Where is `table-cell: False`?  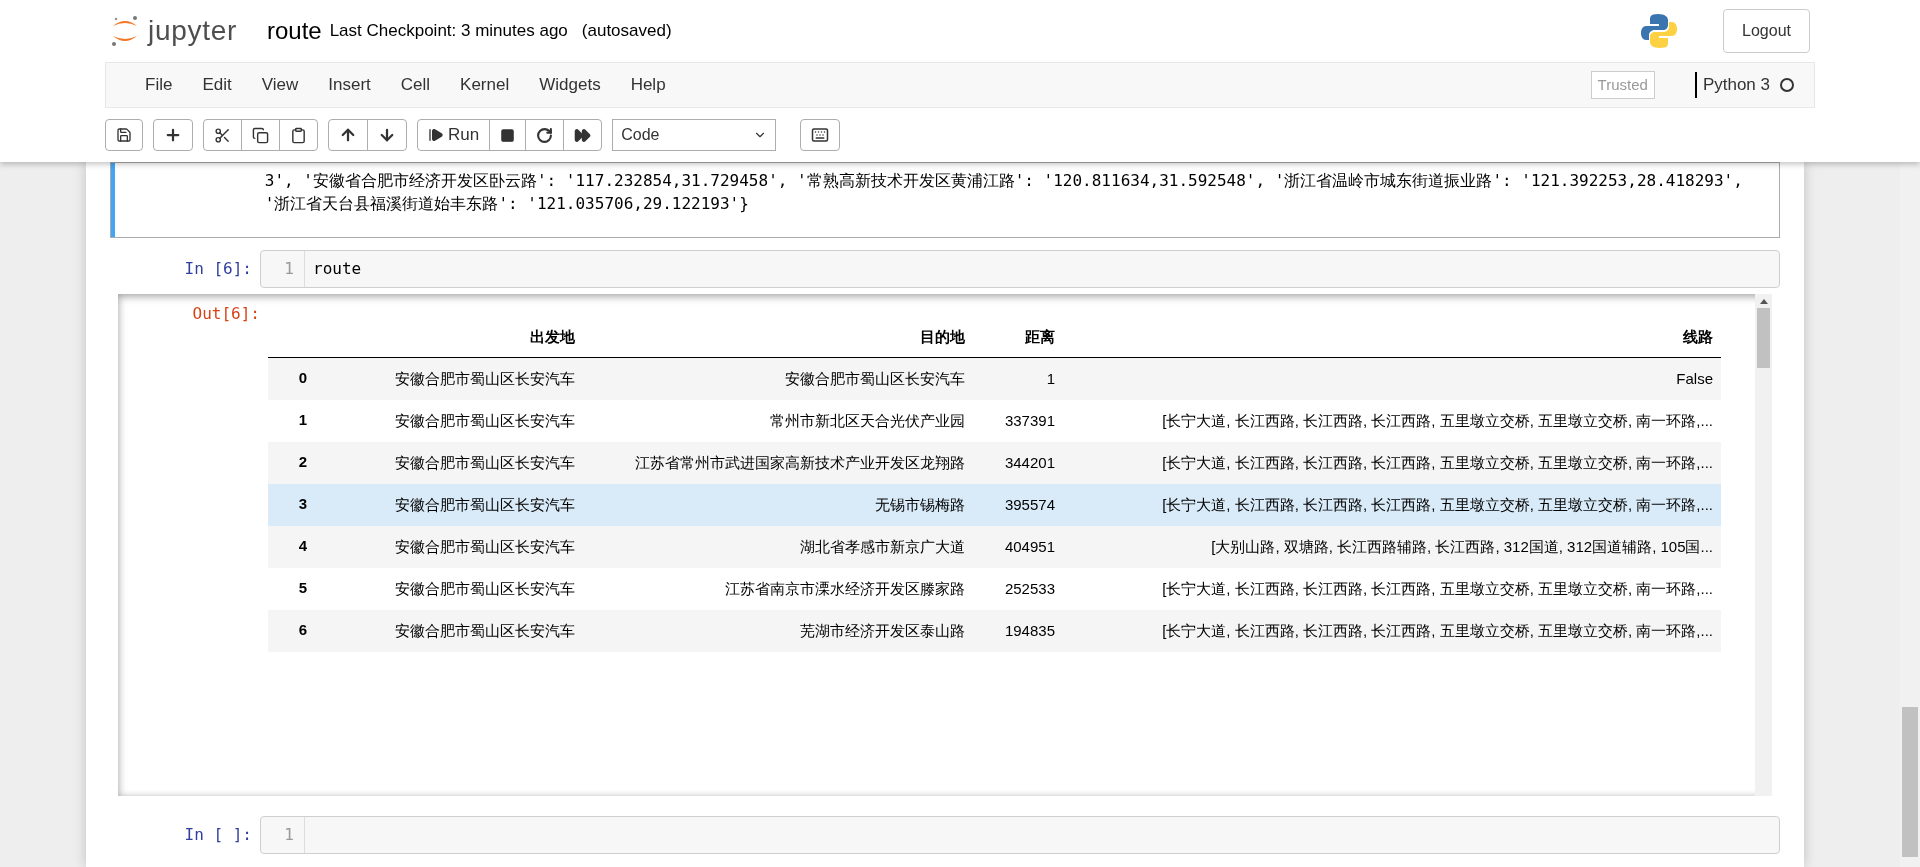 table-cell: False is located at coordinates (1392, 378).